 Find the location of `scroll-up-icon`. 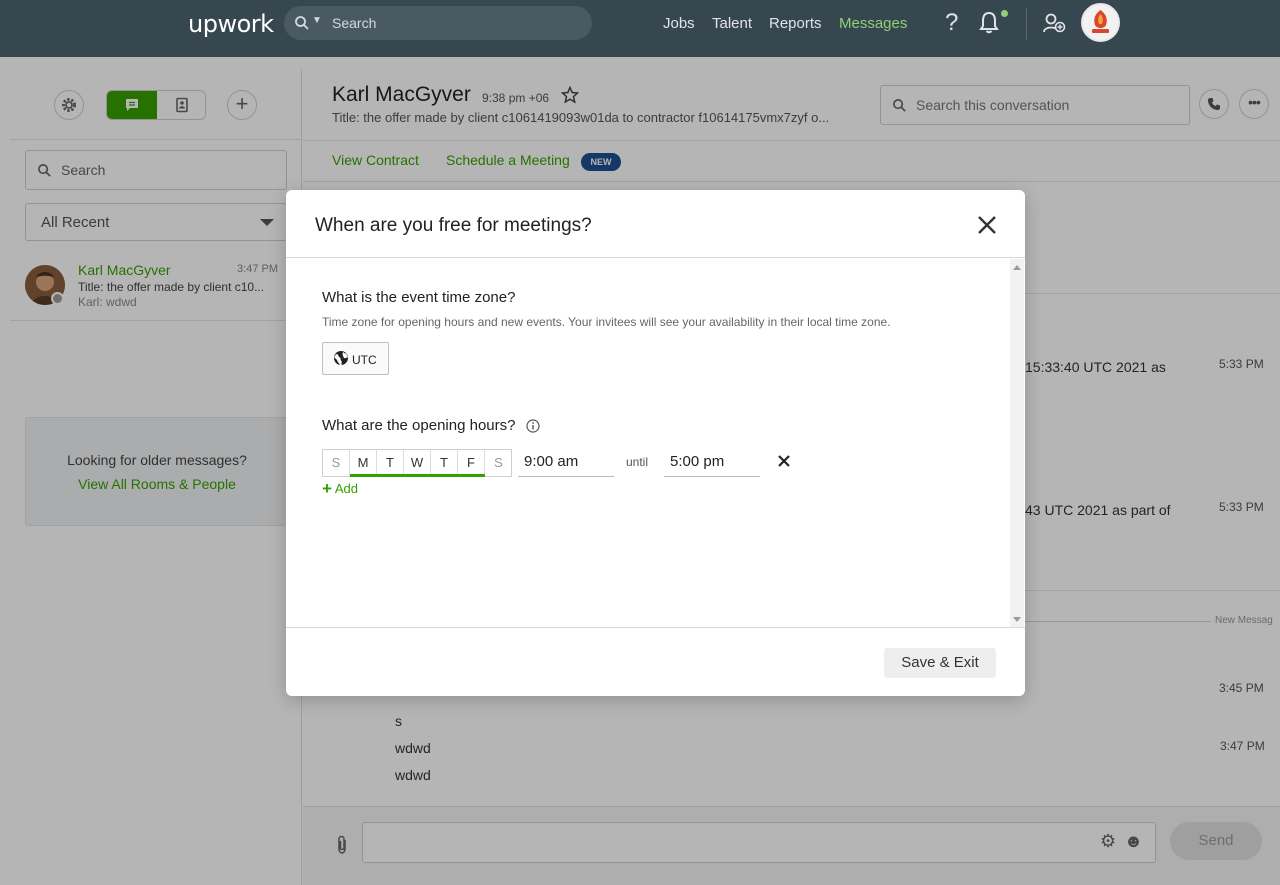

scroll-up-icon is located at coordinates (1017, 267).